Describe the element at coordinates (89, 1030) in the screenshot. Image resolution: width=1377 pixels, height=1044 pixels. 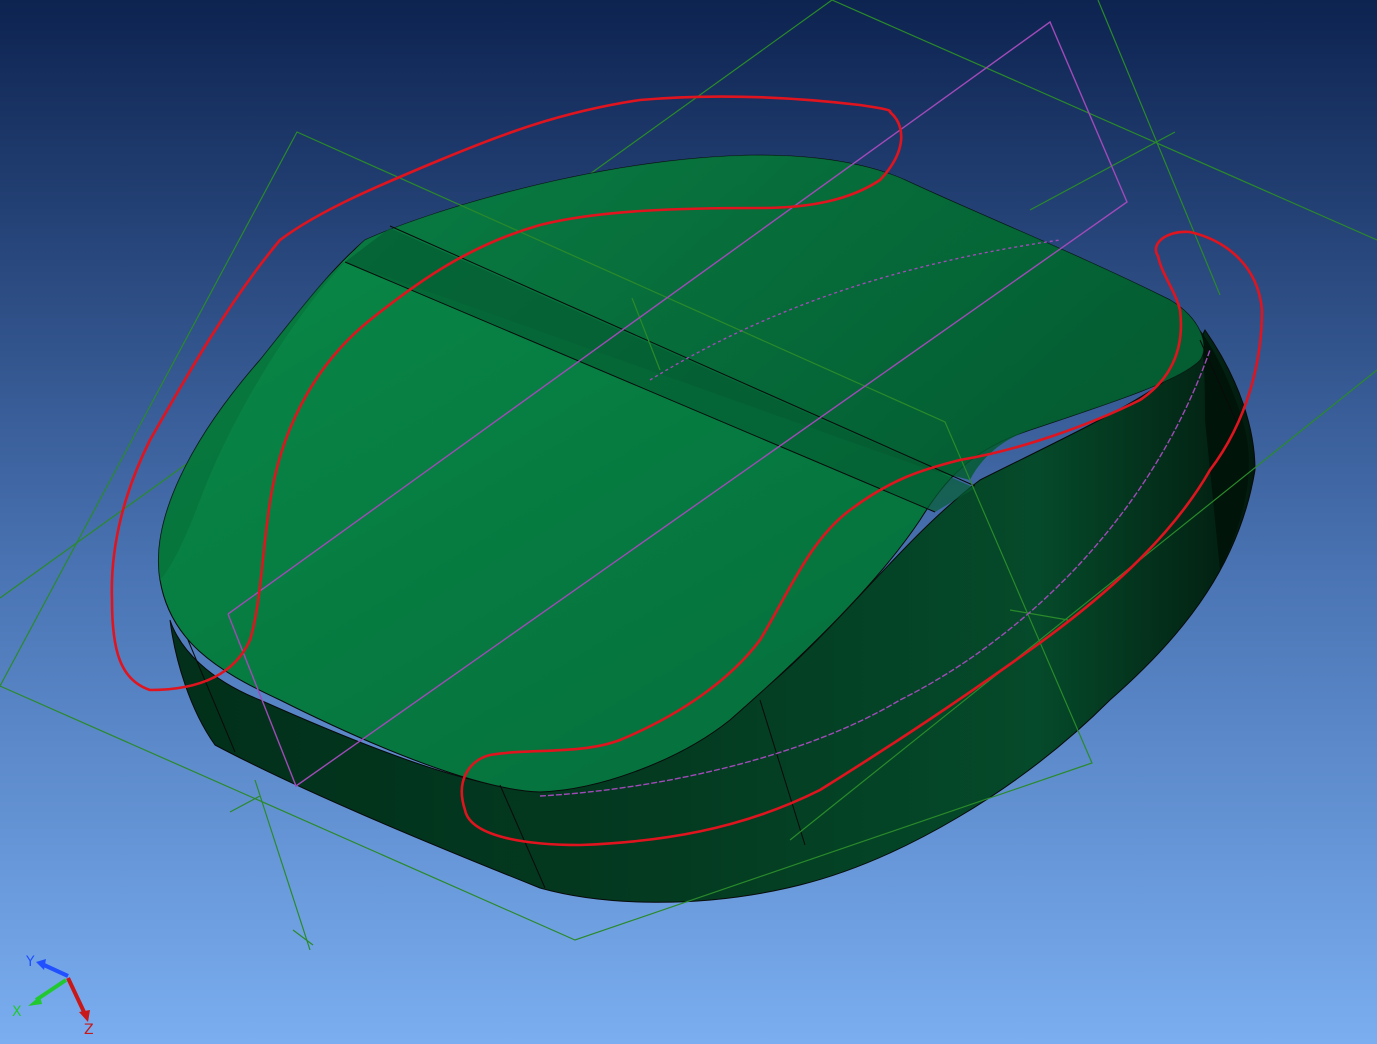
I see `axis-triad-z-label: Z` at that location.